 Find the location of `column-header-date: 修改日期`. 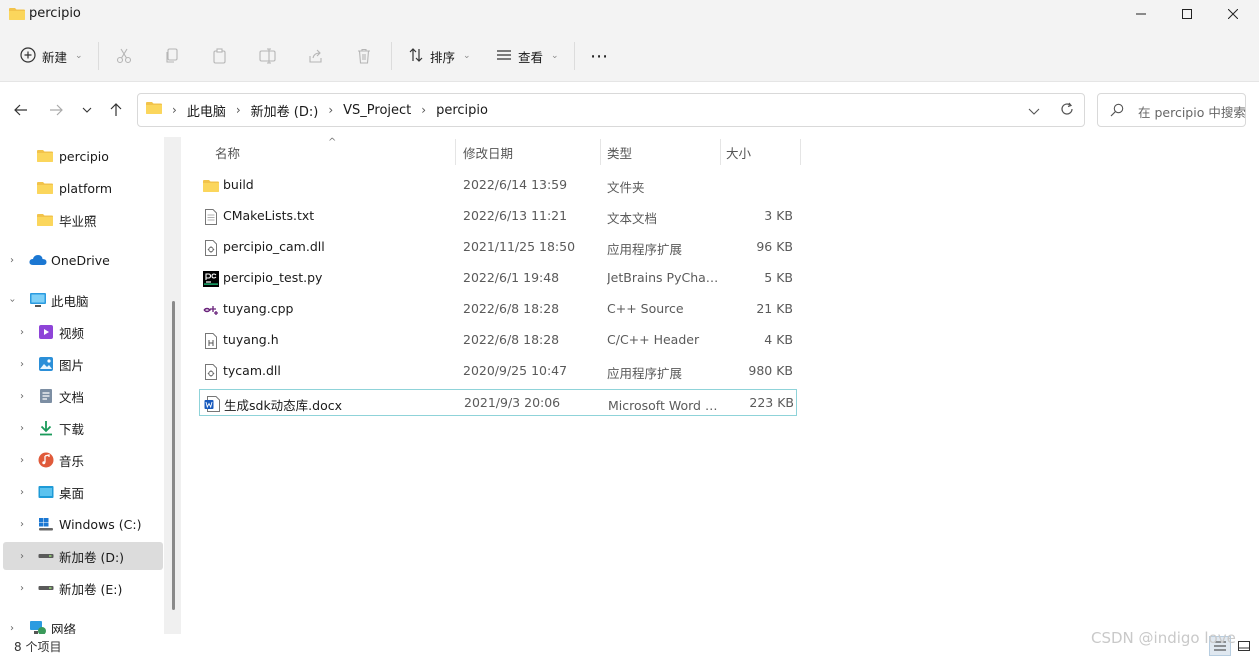

column-header-date: 修改日期 is located at coordinates (488, 152).